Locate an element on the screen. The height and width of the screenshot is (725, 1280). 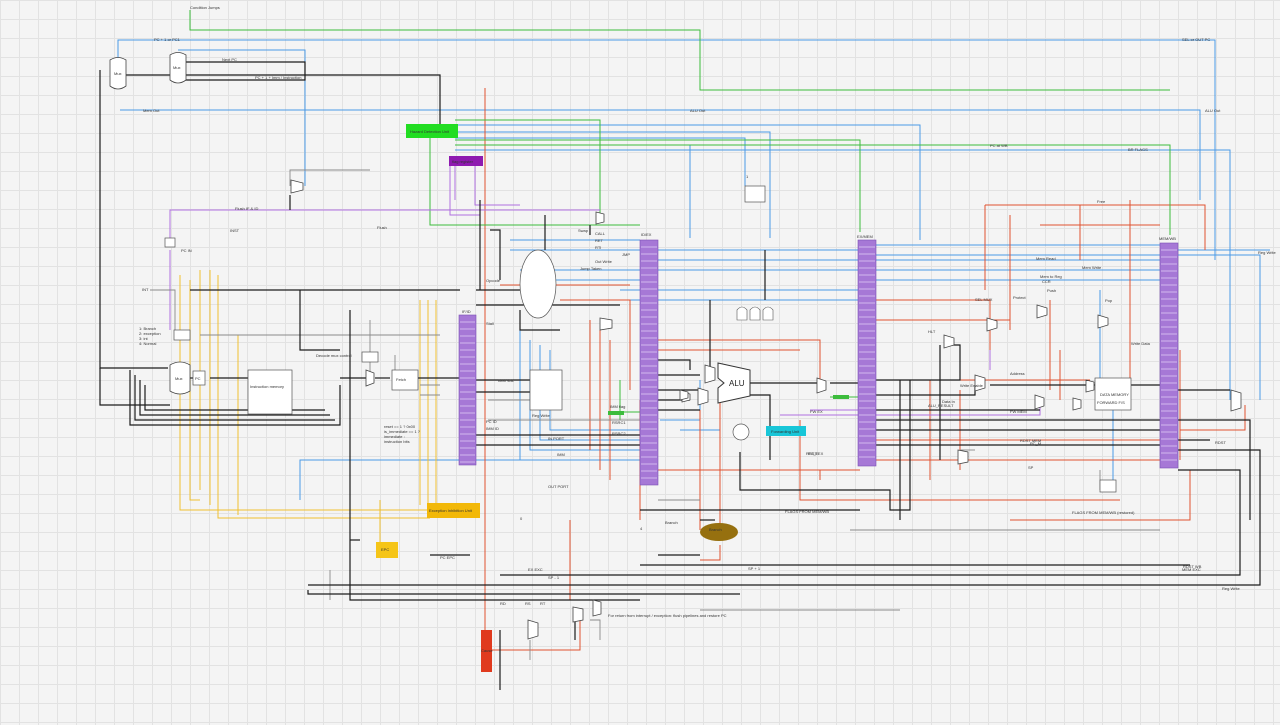
label-jmp: JMP is located at coordinates (626, 254).